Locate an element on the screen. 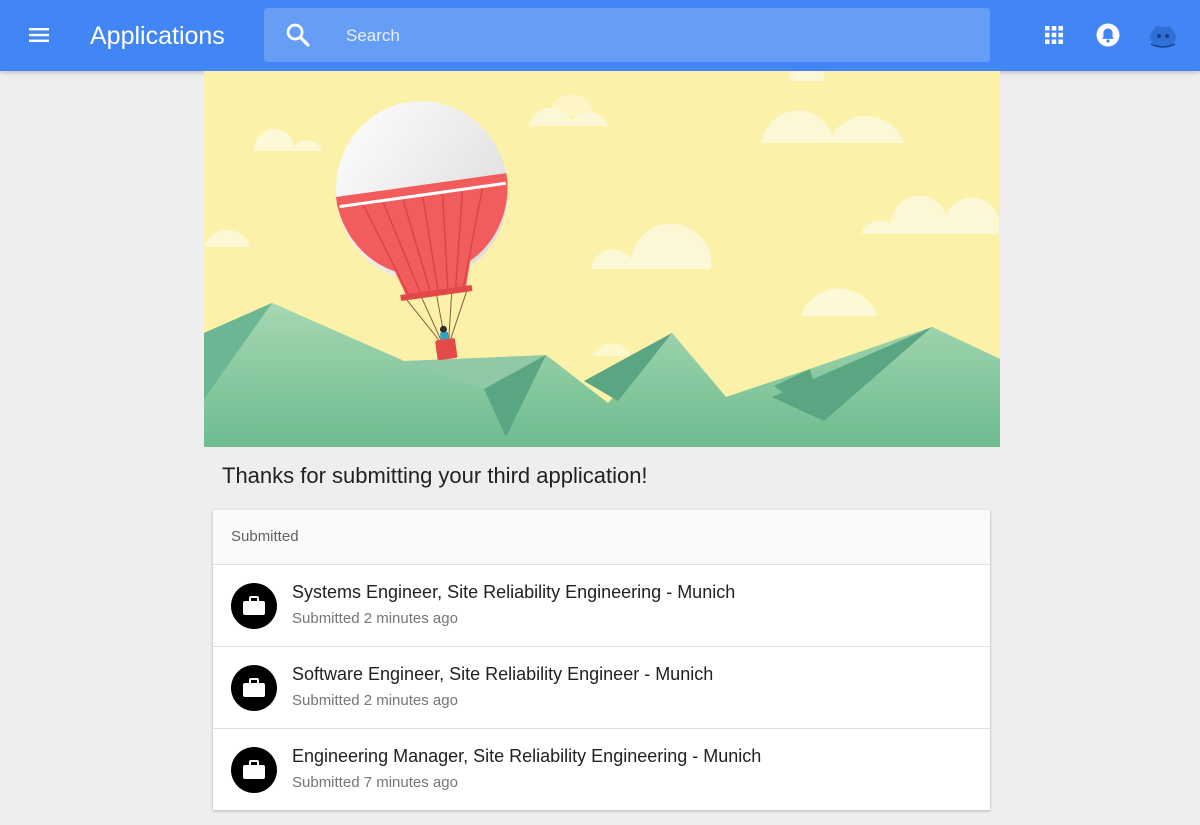 Image resolution: width=1200 pixels, height=825 pixels. top-app-bar: Applications is located at coordinates (600, 35).